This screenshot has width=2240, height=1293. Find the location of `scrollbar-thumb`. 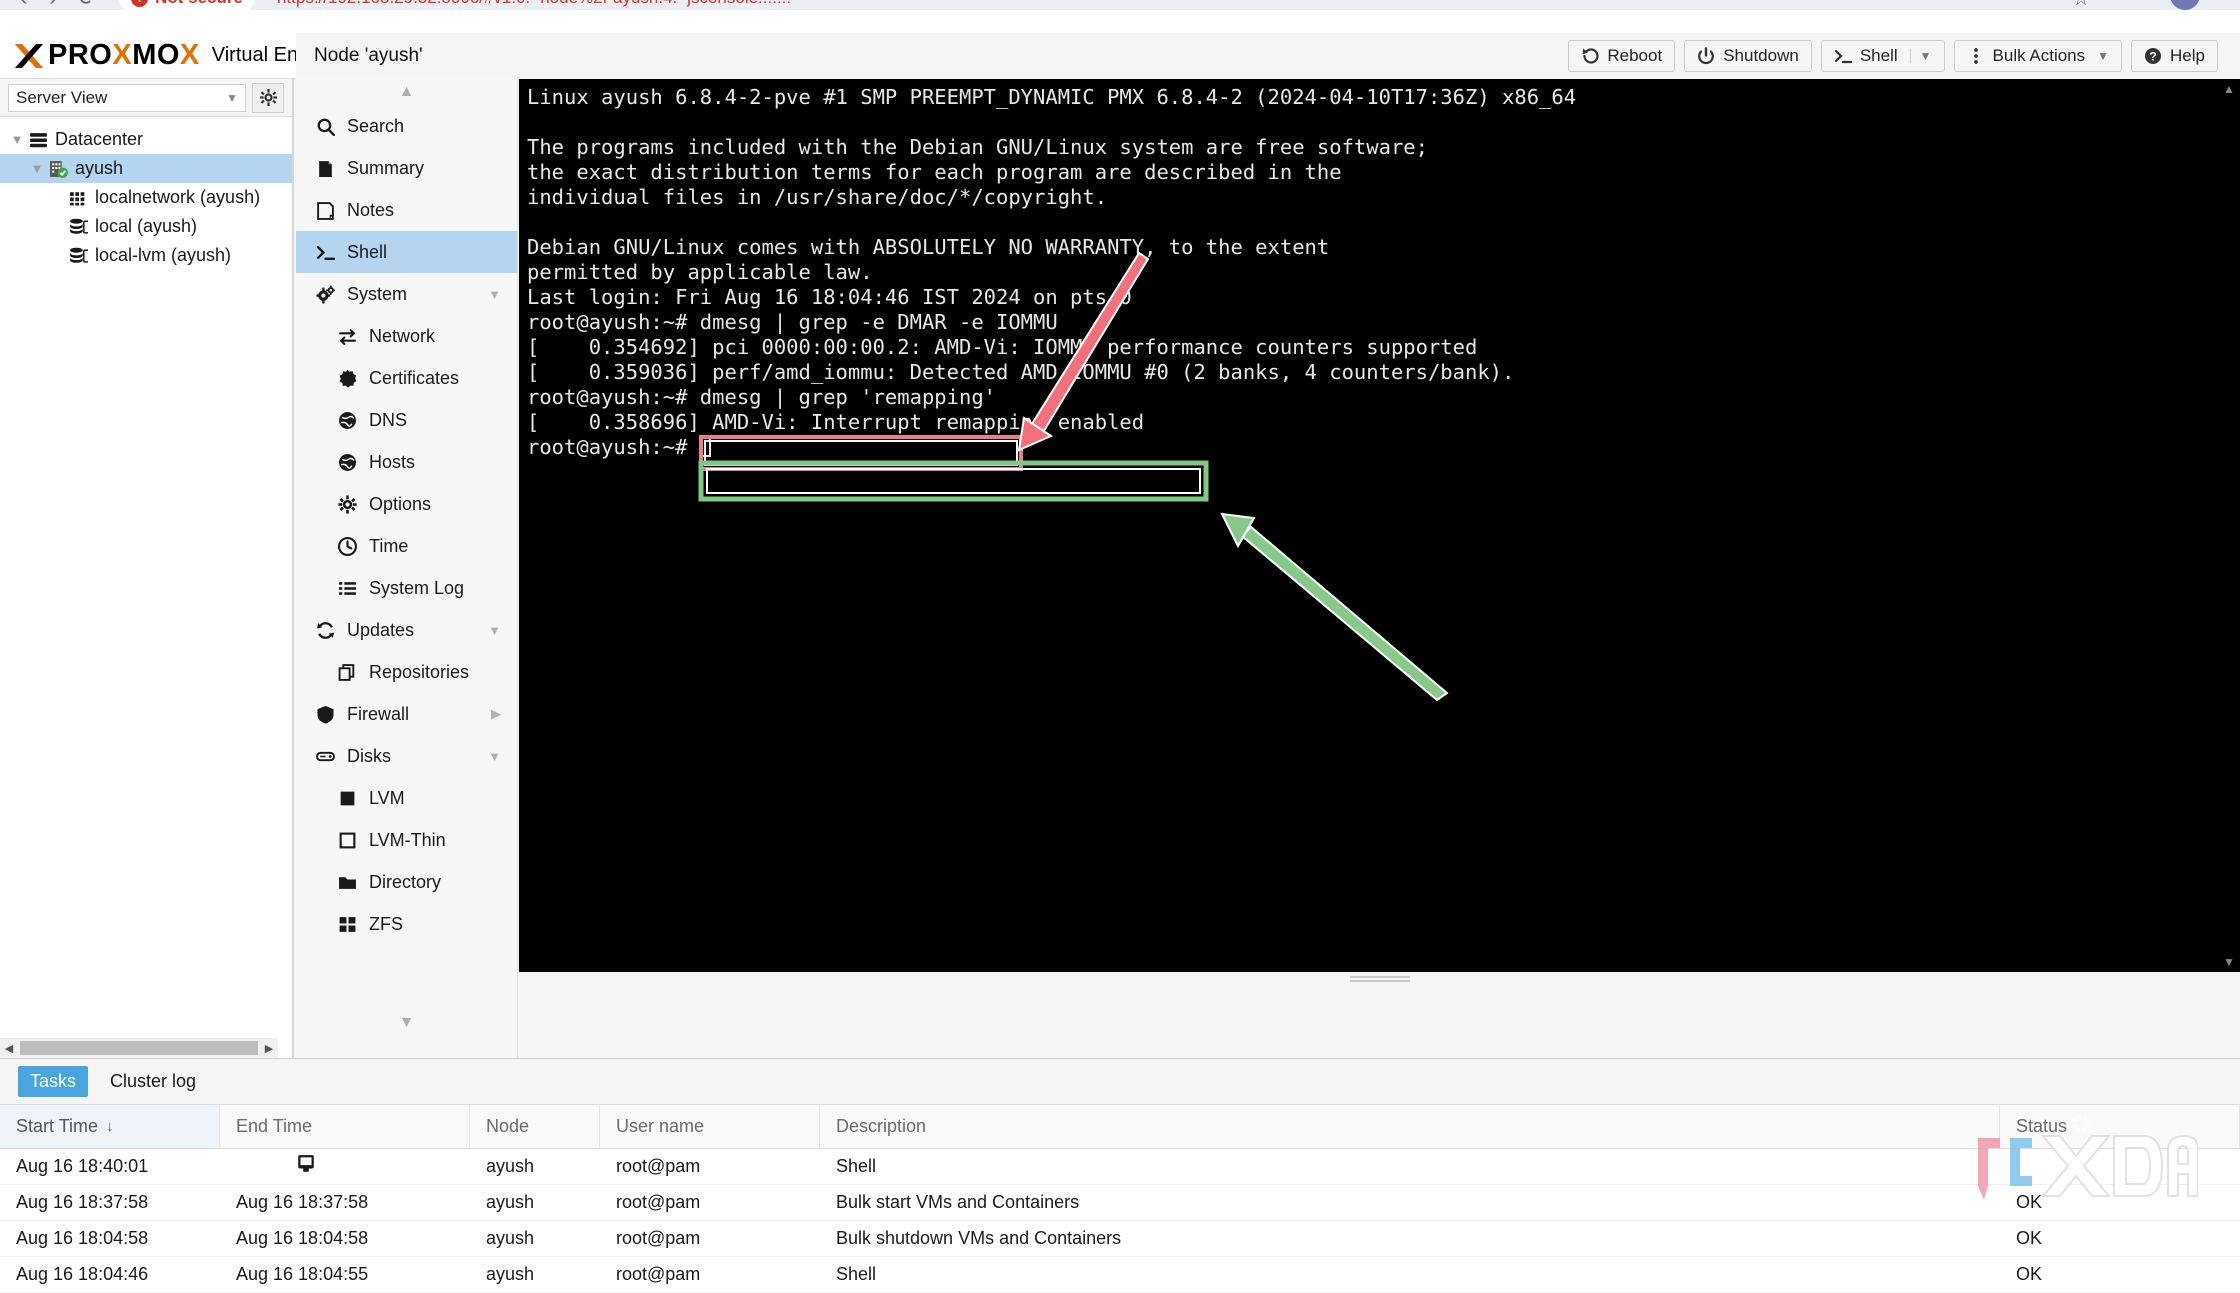

scrollbar-thumb is located at coordinates (139, 1048).